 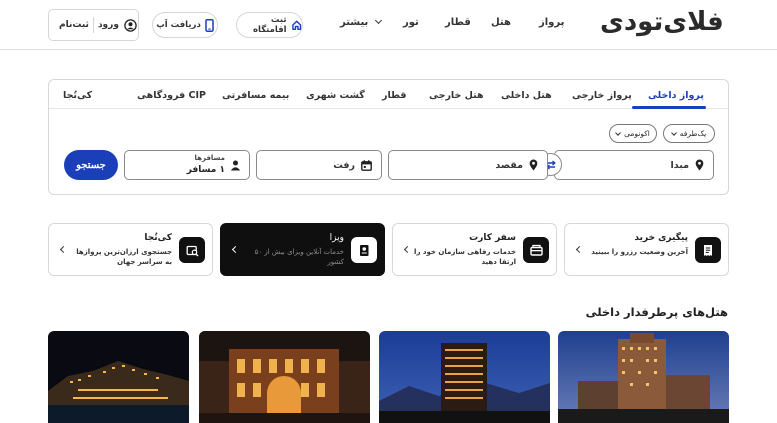 What do you see at coordinates (634, 165) in the screenshot?
I see `origin-field: مبدا` at bounding box center [634, 165].